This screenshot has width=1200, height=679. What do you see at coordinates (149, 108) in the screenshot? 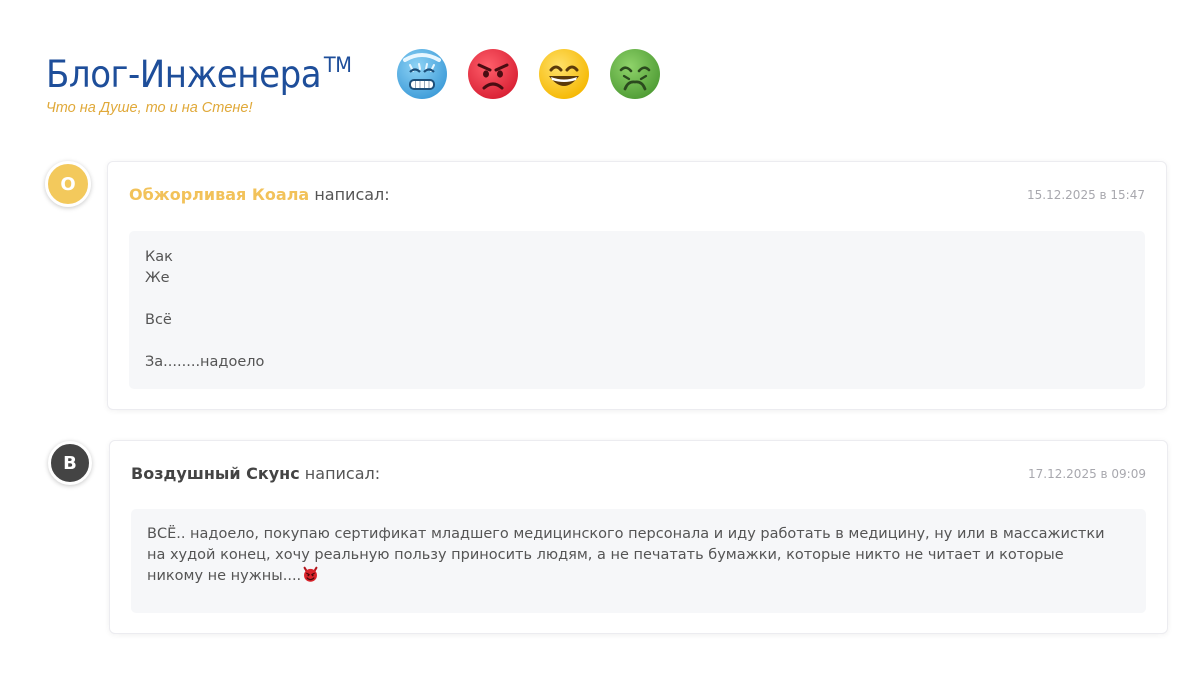
I see `site-tagline: Что на Душе, то и на Стене!` at bounding box center [149, 108].